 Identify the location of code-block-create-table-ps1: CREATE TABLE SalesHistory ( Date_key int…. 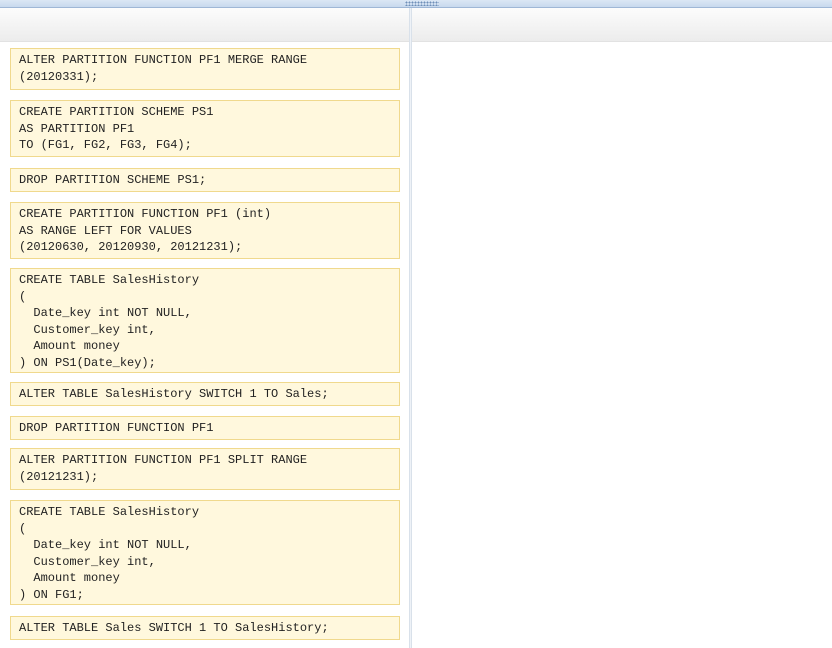
(205, 320).